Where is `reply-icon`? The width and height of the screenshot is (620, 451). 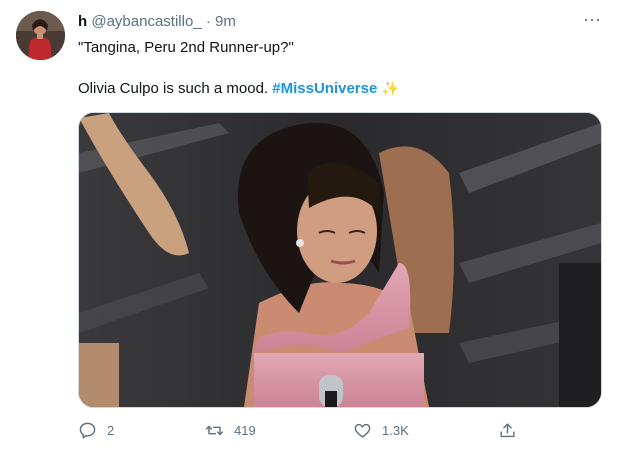 reply-icon is located at coordinates (87, 430).